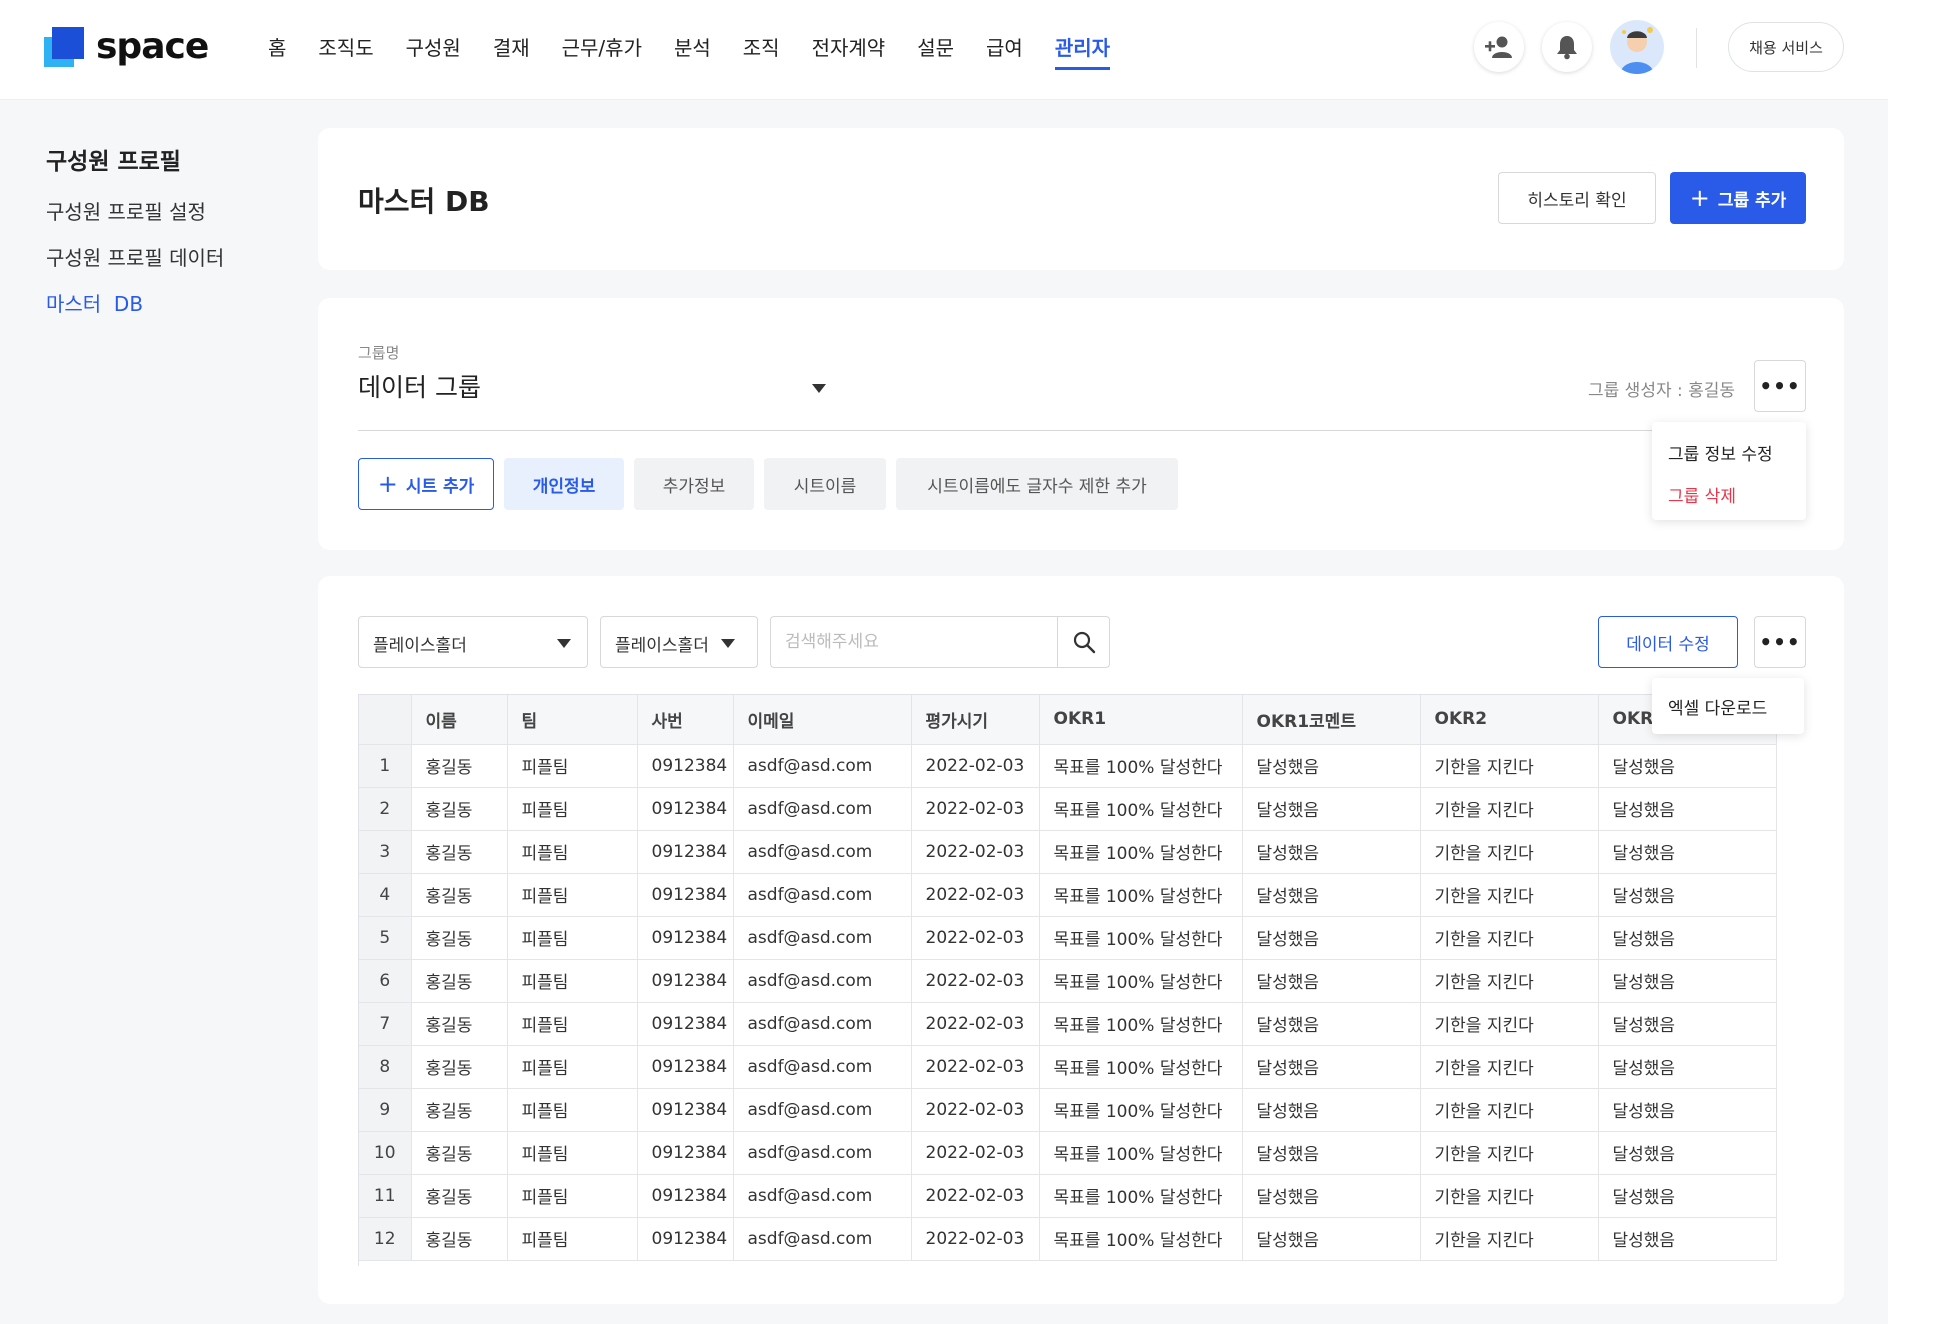 The image size is (1944, 1324). I want to click on add-user-button, so click(1499, 47).